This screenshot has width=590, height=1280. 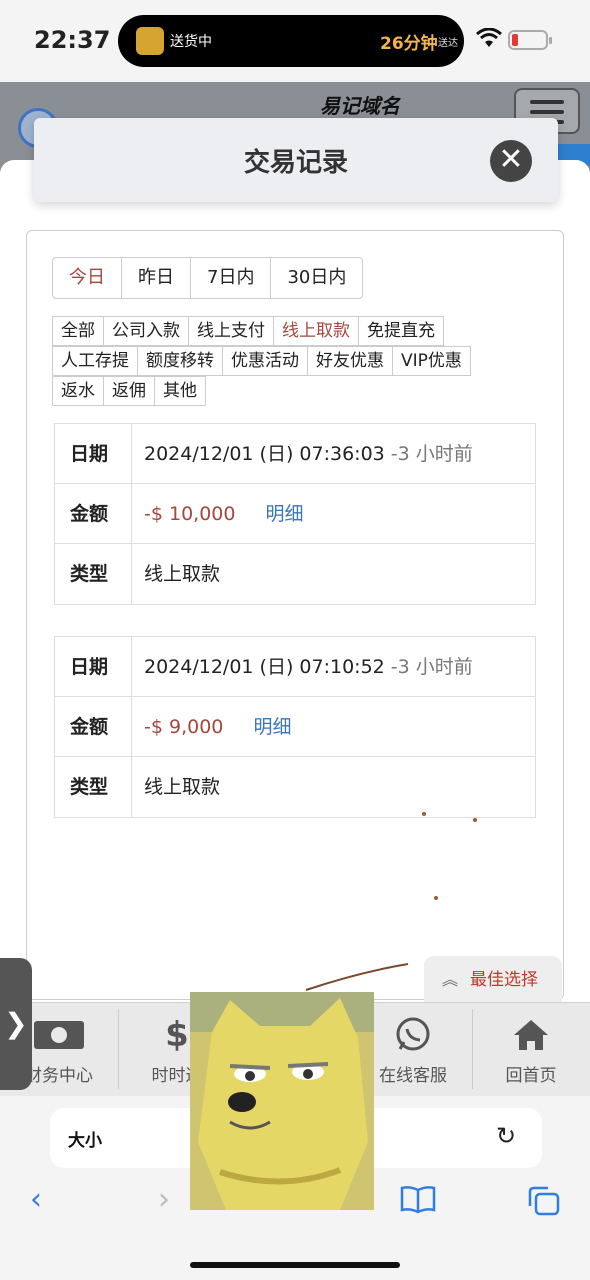 I want to click on tab-30-days: 30日内, so click(x=316, y=278).